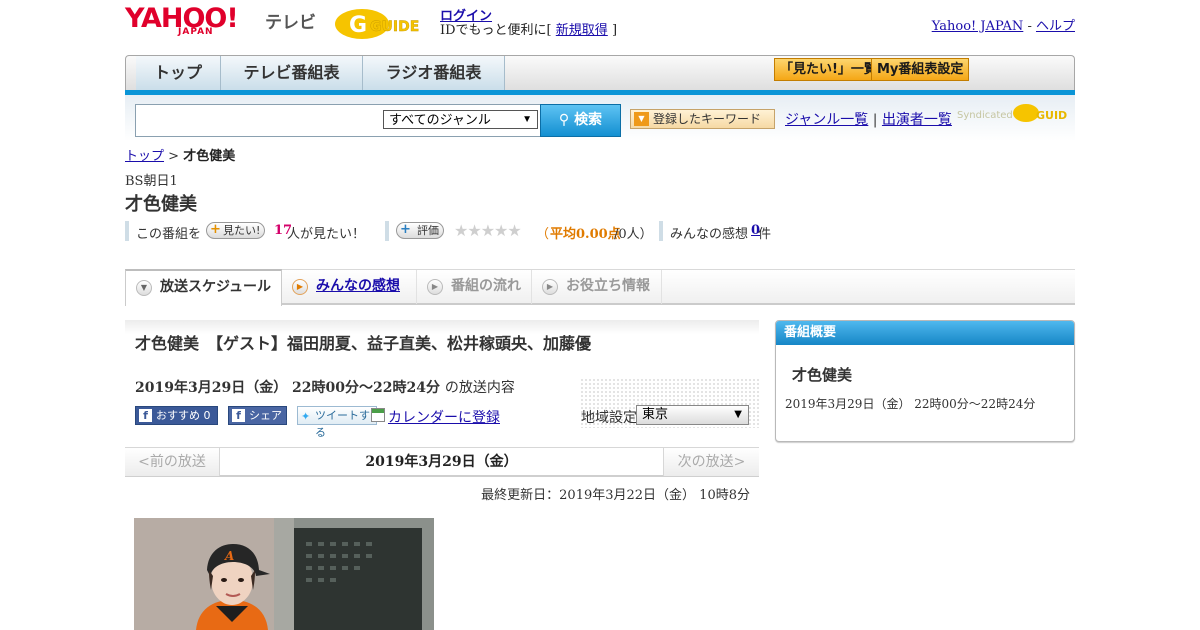 The image size is (1200, 630). I want to click on gguide-small-logo: GUIDE, so click(1043, 113).